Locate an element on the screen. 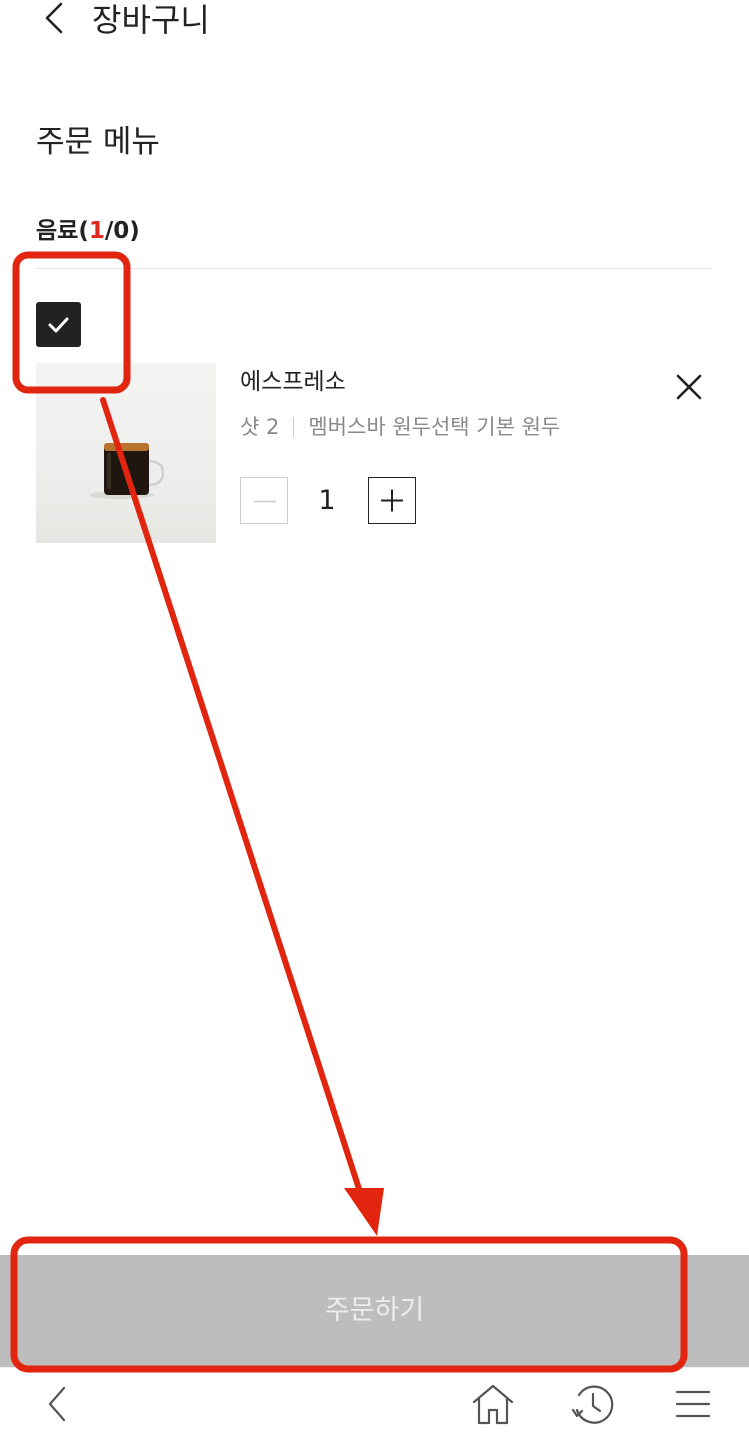 Image resolution: width=749 pixels, height=1440 pixels. option-bean: 멤버스바 원두선택 기본 원두 is located at coordinates (434, 427).